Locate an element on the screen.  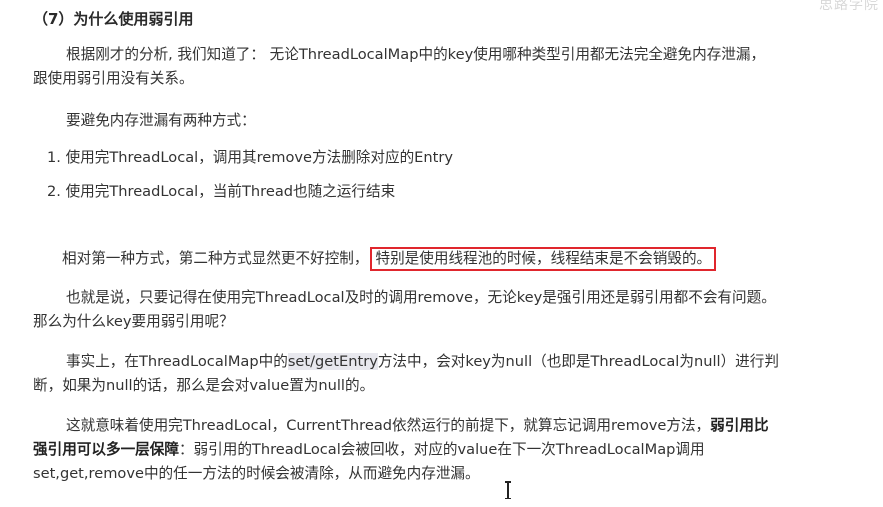
red-highlight-box: 特别是使用线程池的时候，线程结束是不会销毁的。 is located at coordinates (543, 259).